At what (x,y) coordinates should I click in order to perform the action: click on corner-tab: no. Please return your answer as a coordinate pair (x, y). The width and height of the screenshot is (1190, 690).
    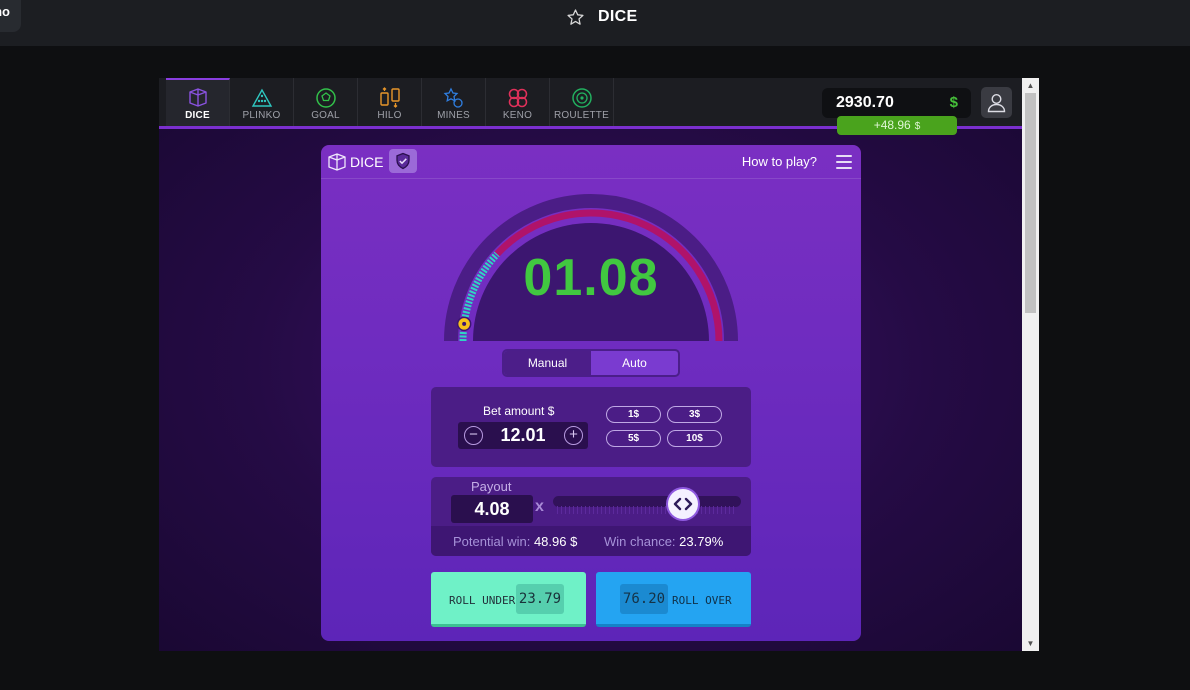
    Looking at the image, I should click on (10, 16).